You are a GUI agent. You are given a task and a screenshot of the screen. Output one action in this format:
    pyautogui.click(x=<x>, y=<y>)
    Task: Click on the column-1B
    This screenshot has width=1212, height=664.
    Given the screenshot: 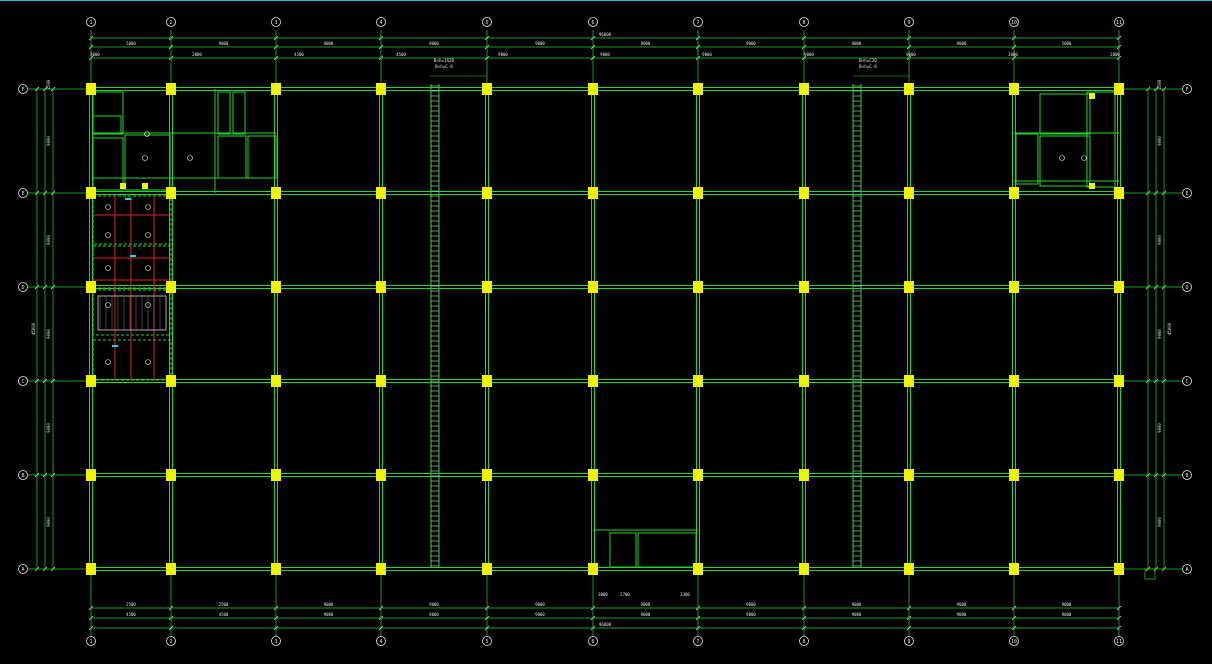 What is the action you would take?
    pyautogui.click(x=91, y=475)
    